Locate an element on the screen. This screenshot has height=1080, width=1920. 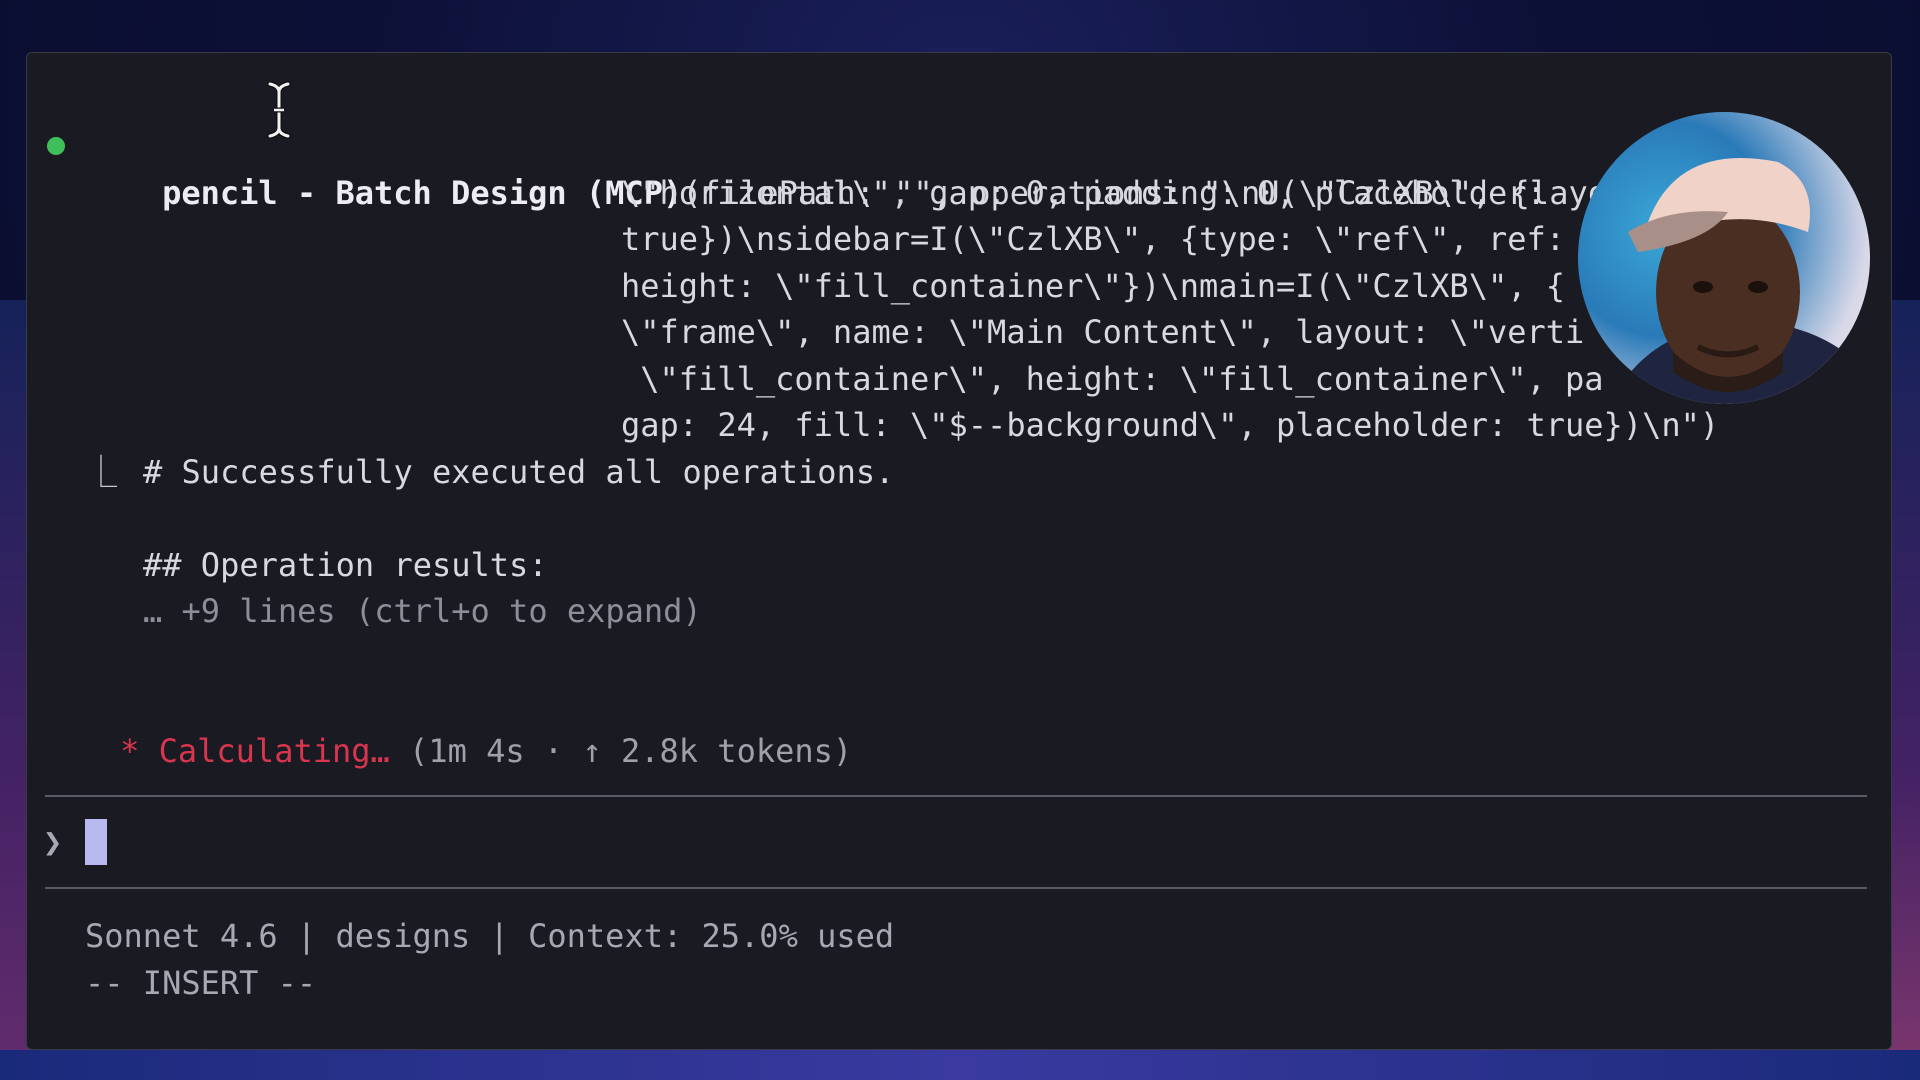
tool-status-dot is located at coordinates (56, 146).